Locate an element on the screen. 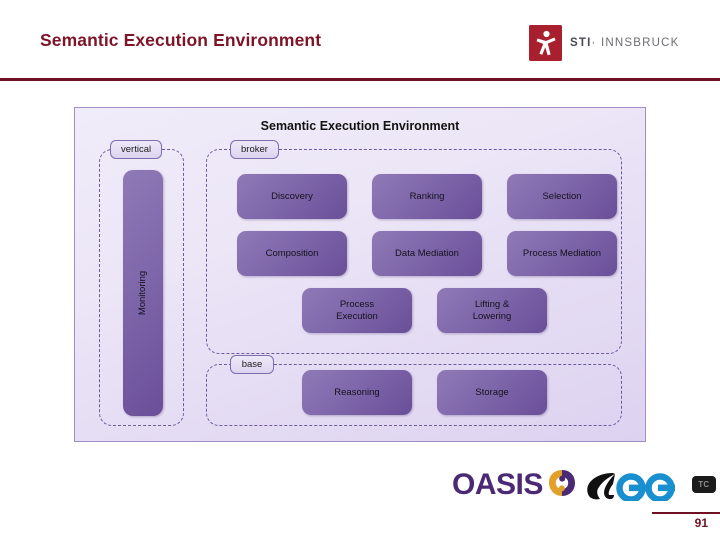 This screenshot has height=540, width=720. header-divider is located at coordinates (360, 79).